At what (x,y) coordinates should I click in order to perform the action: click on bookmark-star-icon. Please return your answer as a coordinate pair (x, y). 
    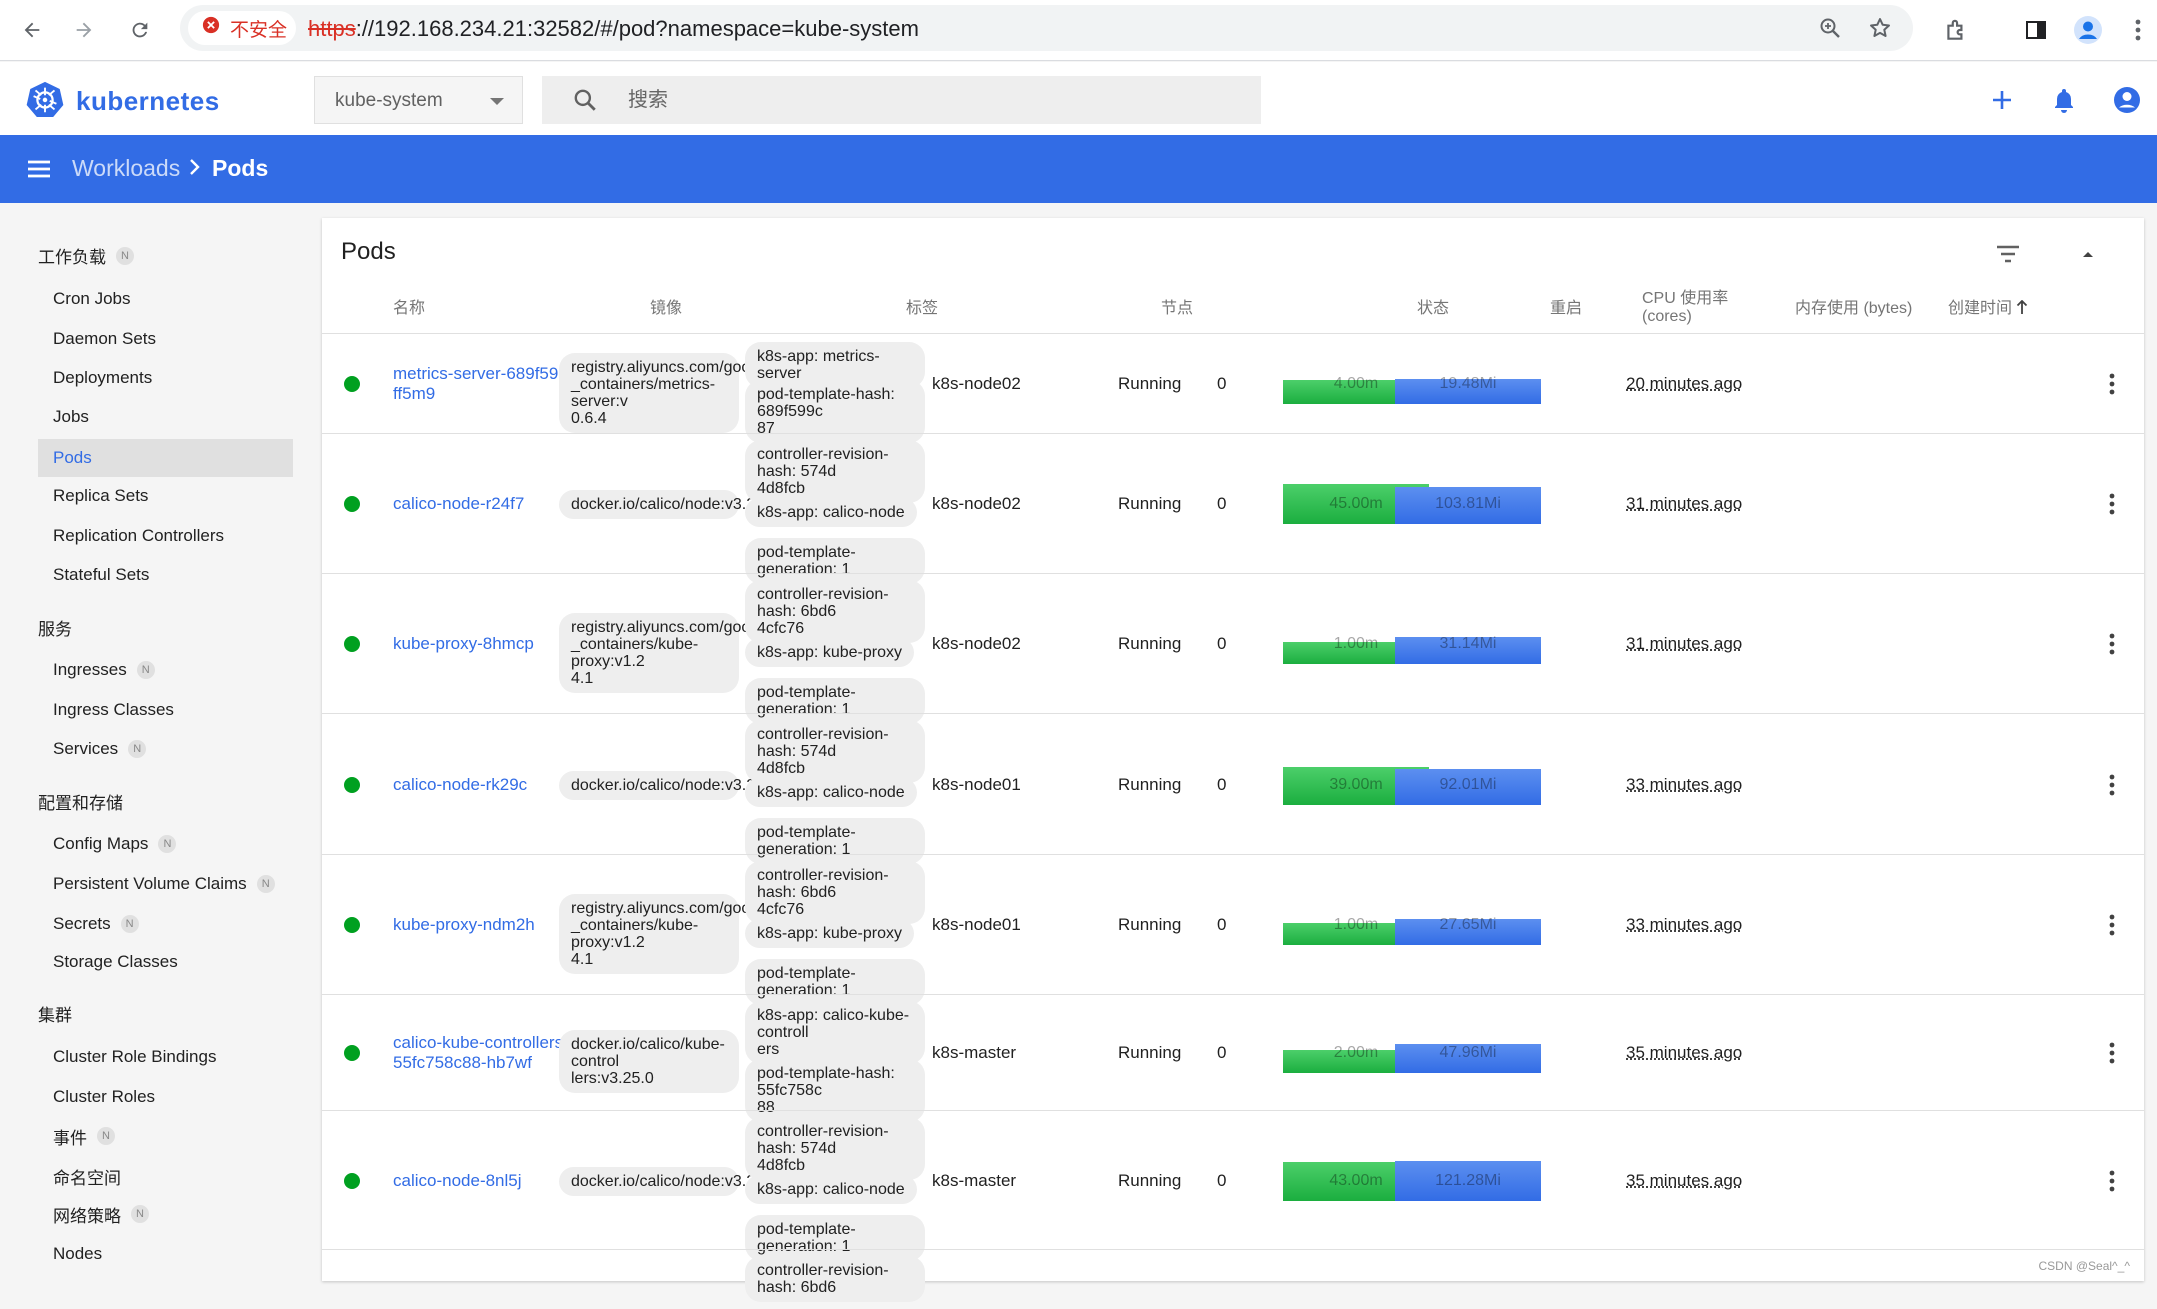
    Looking at the image, I should click on (1880, 28).